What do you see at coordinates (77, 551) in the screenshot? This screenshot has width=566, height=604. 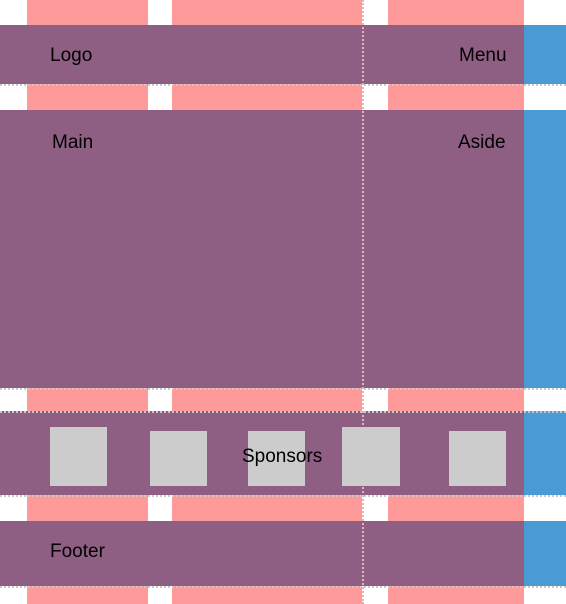 I see `region-label-footer: Footer` at bounding box center [77, 551].